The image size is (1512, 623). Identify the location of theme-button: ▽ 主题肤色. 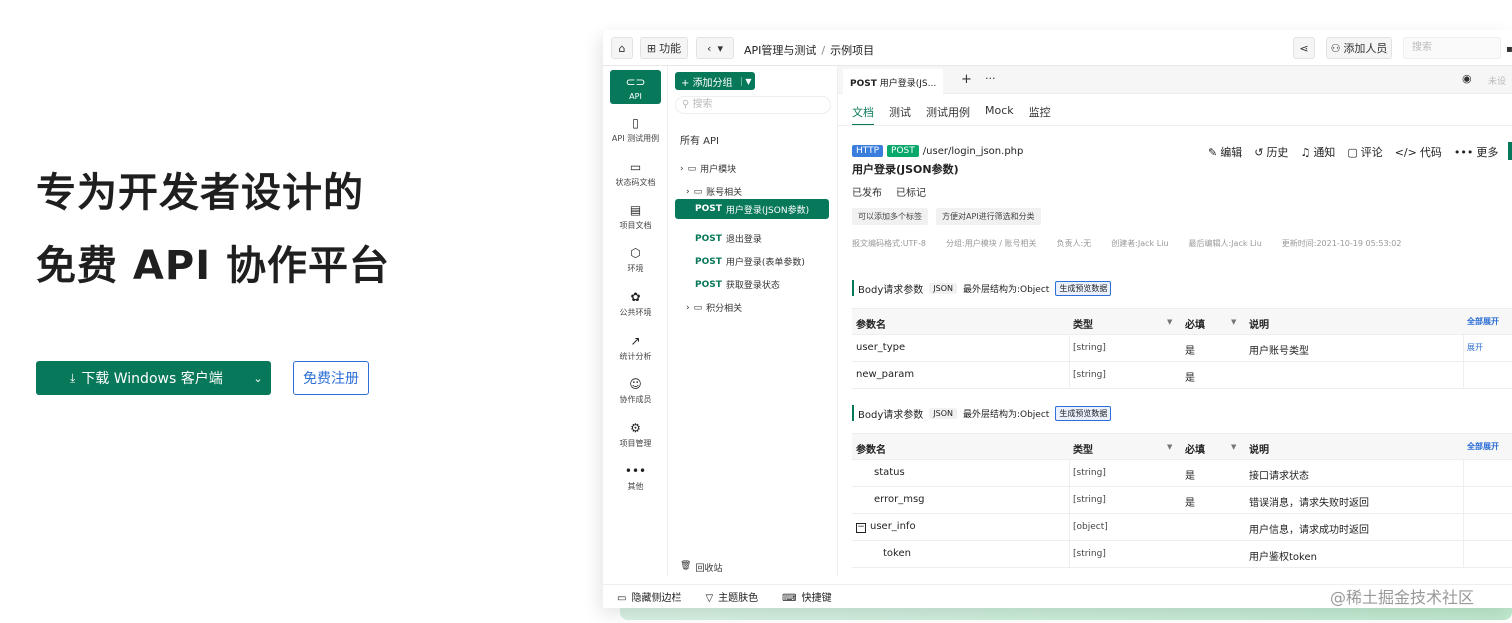
(731, 596).